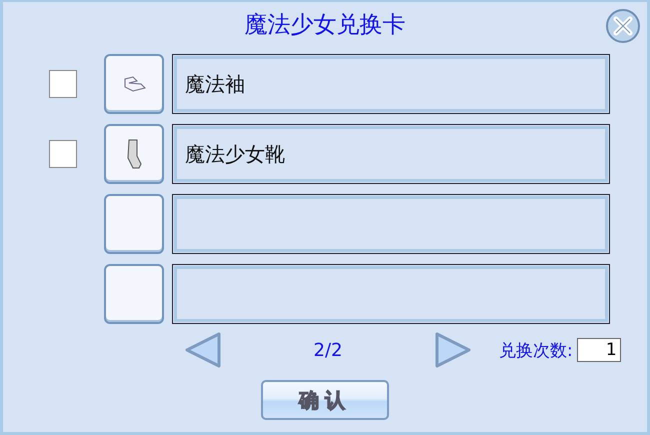  I want to click on item-name-field: 魔法少女靴, so click(391, 154).